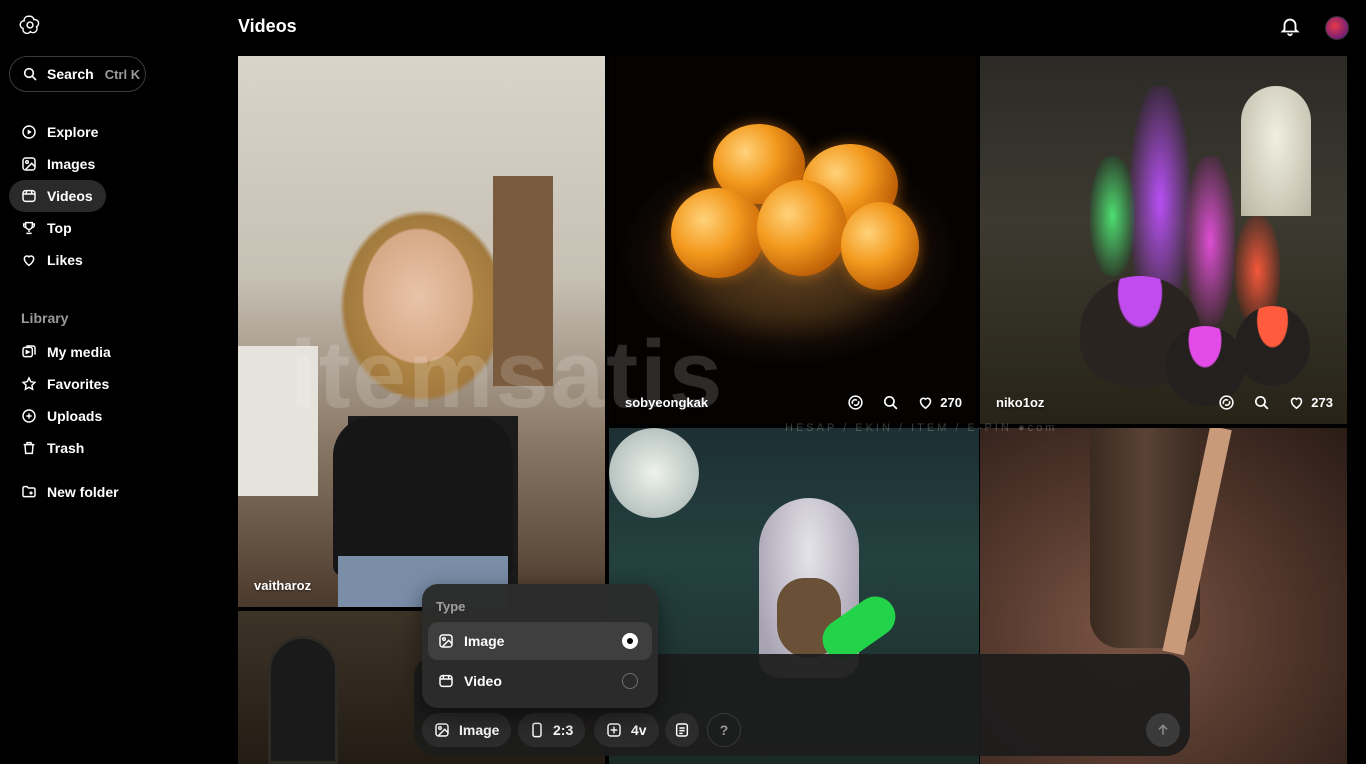 This screenshot has height=764, width=1366. I want to click on nav-item-images: Images, so click(109, 164).